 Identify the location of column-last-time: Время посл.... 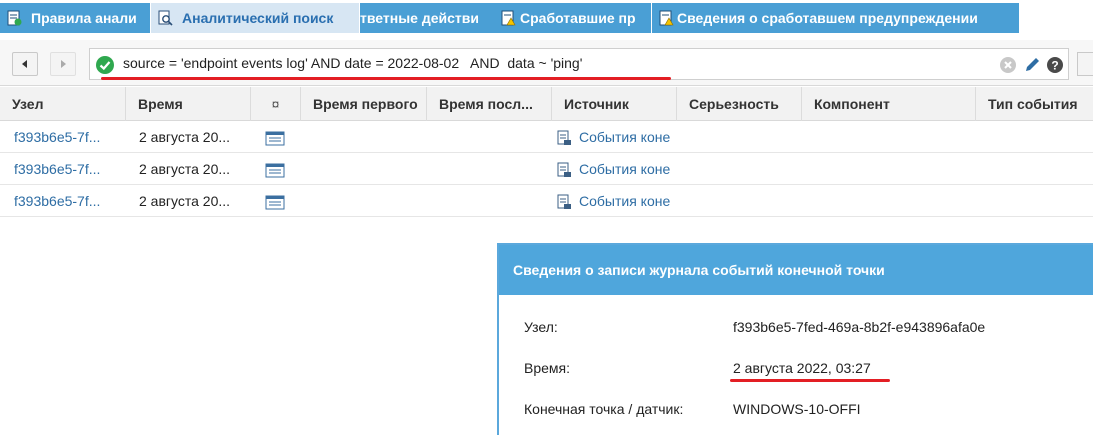
(489, 104).